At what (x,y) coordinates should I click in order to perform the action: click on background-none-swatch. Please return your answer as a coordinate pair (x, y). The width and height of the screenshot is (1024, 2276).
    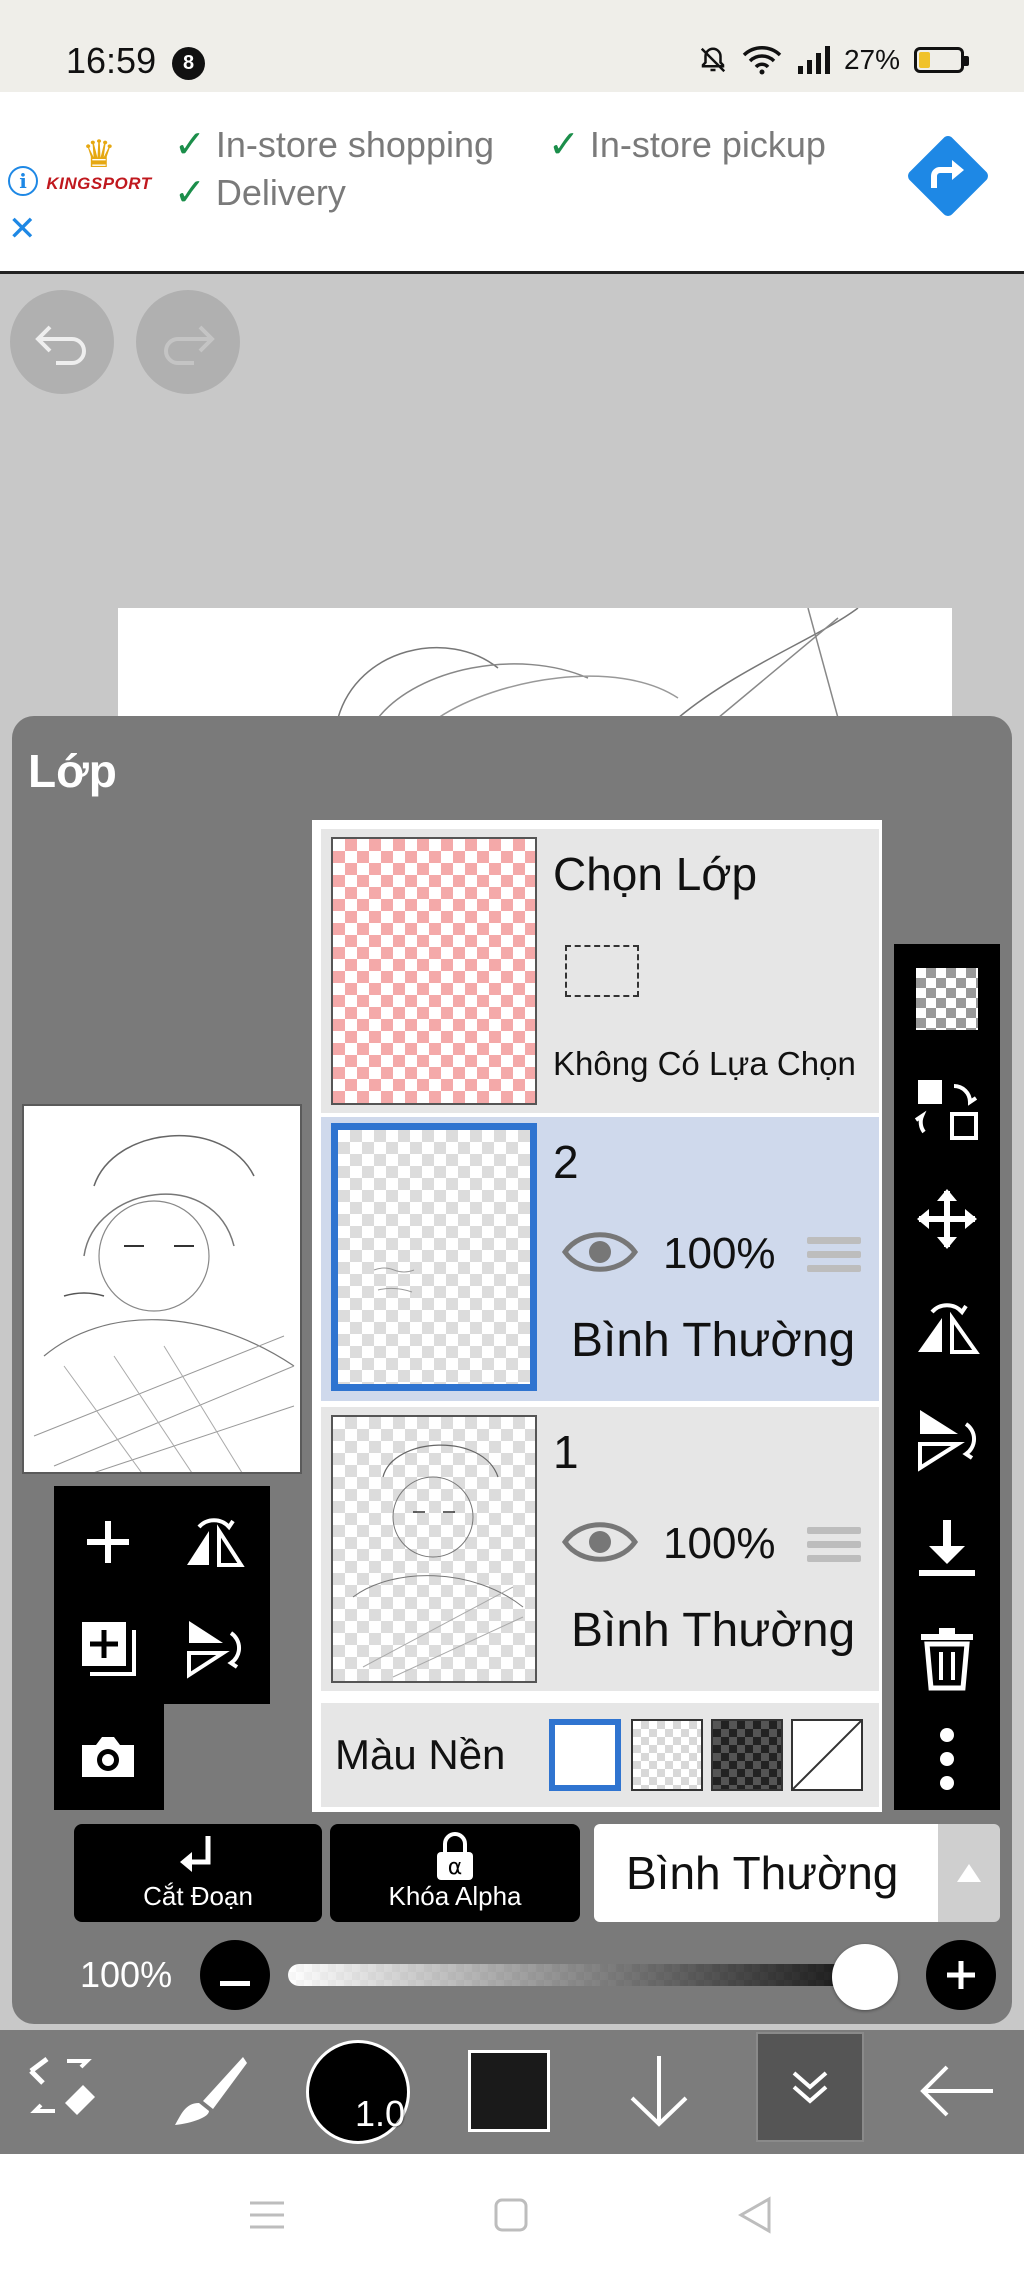
    Looking at the image, I should click on (827, 1755).